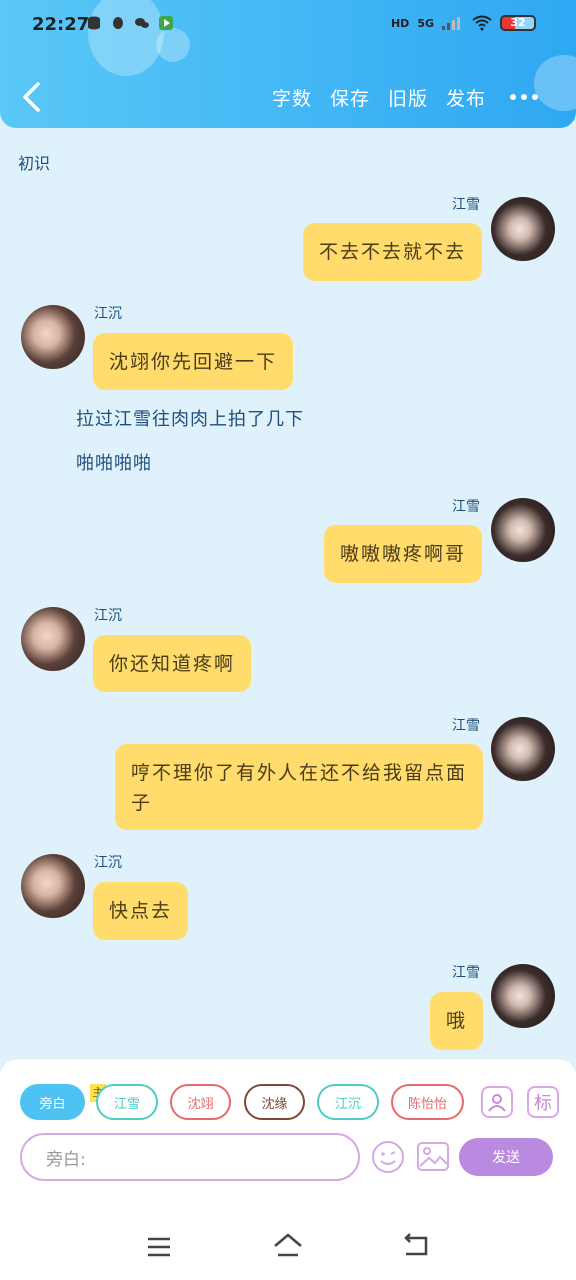 Image resolution: width=576 pixels, height=1280 pixels. What do you see at coordinates (52, 1102) in the screenshot?
I see `role-chip-narrator: 旁白` at bounding box center [52, 1102].